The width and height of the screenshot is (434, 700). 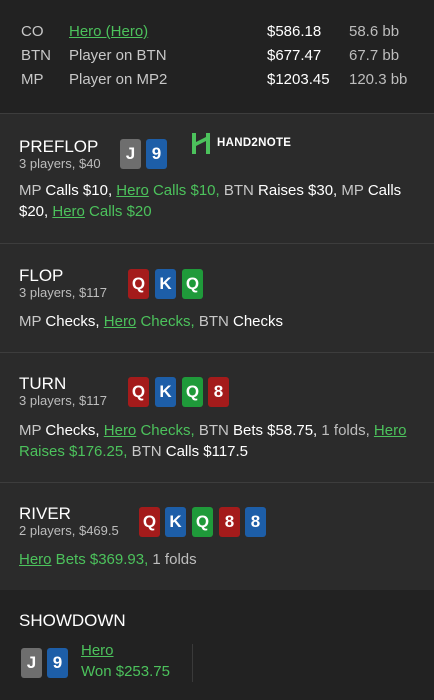 I want to click on player-name: Player on BTN, so click(x=118, y=55).